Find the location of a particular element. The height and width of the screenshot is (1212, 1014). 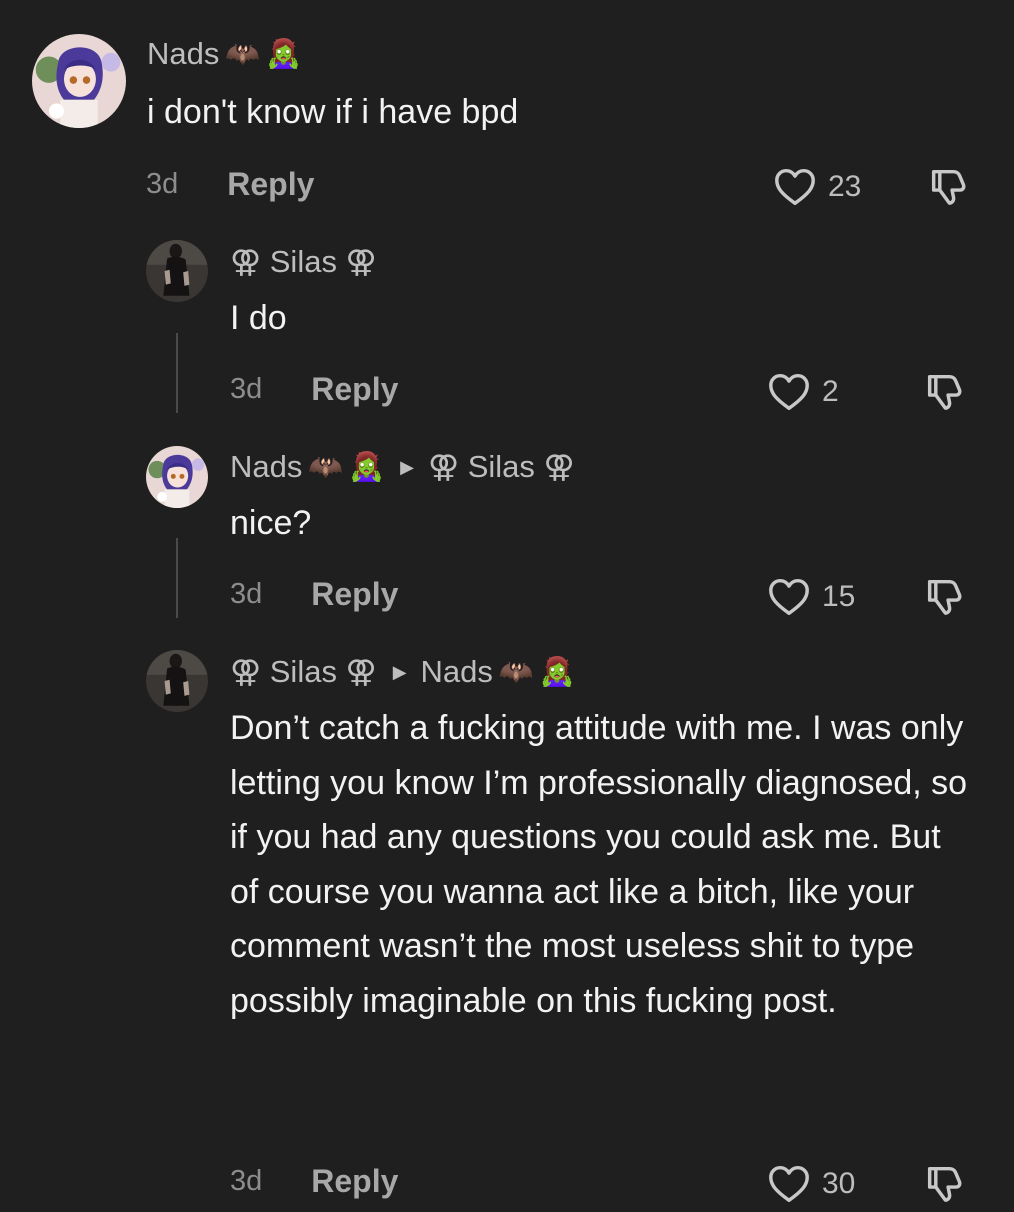

comment-username: ⚢ Silas ⚢ ▶ Nads 🦇 🧟‍♀️ is located at coordinates (402, 672).